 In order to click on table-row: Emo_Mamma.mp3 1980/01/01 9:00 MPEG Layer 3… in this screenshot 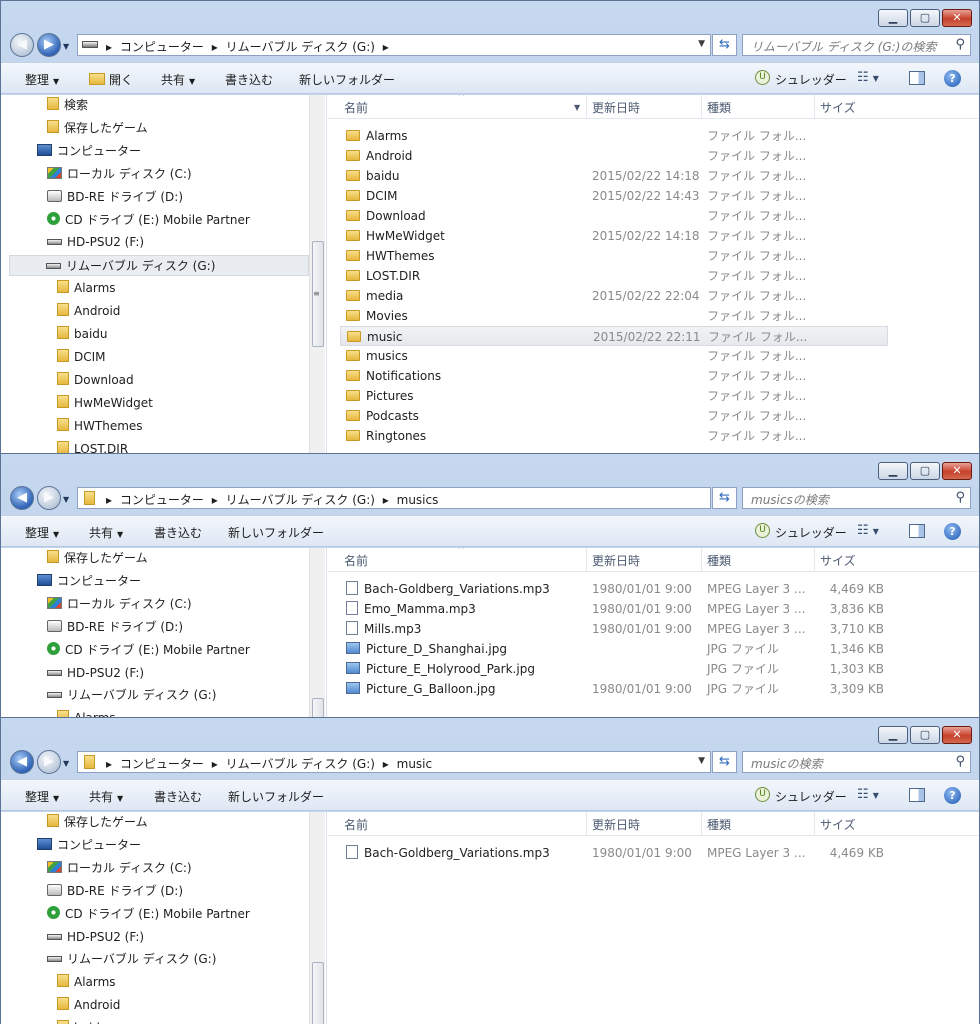, I will do `click(614, 609)`.